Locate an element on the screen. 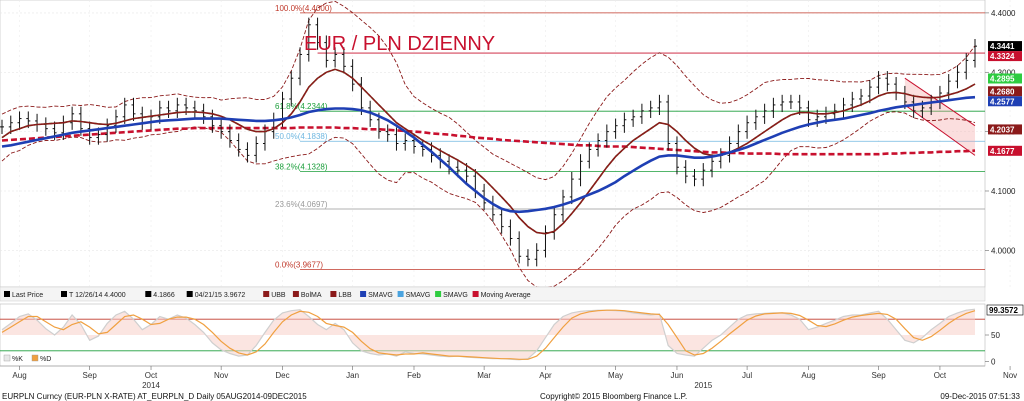 The width and height of the screenshot is (1024, 401). legend-label: T 12/26/14 4.4000 is located at coordinates (97, 295).